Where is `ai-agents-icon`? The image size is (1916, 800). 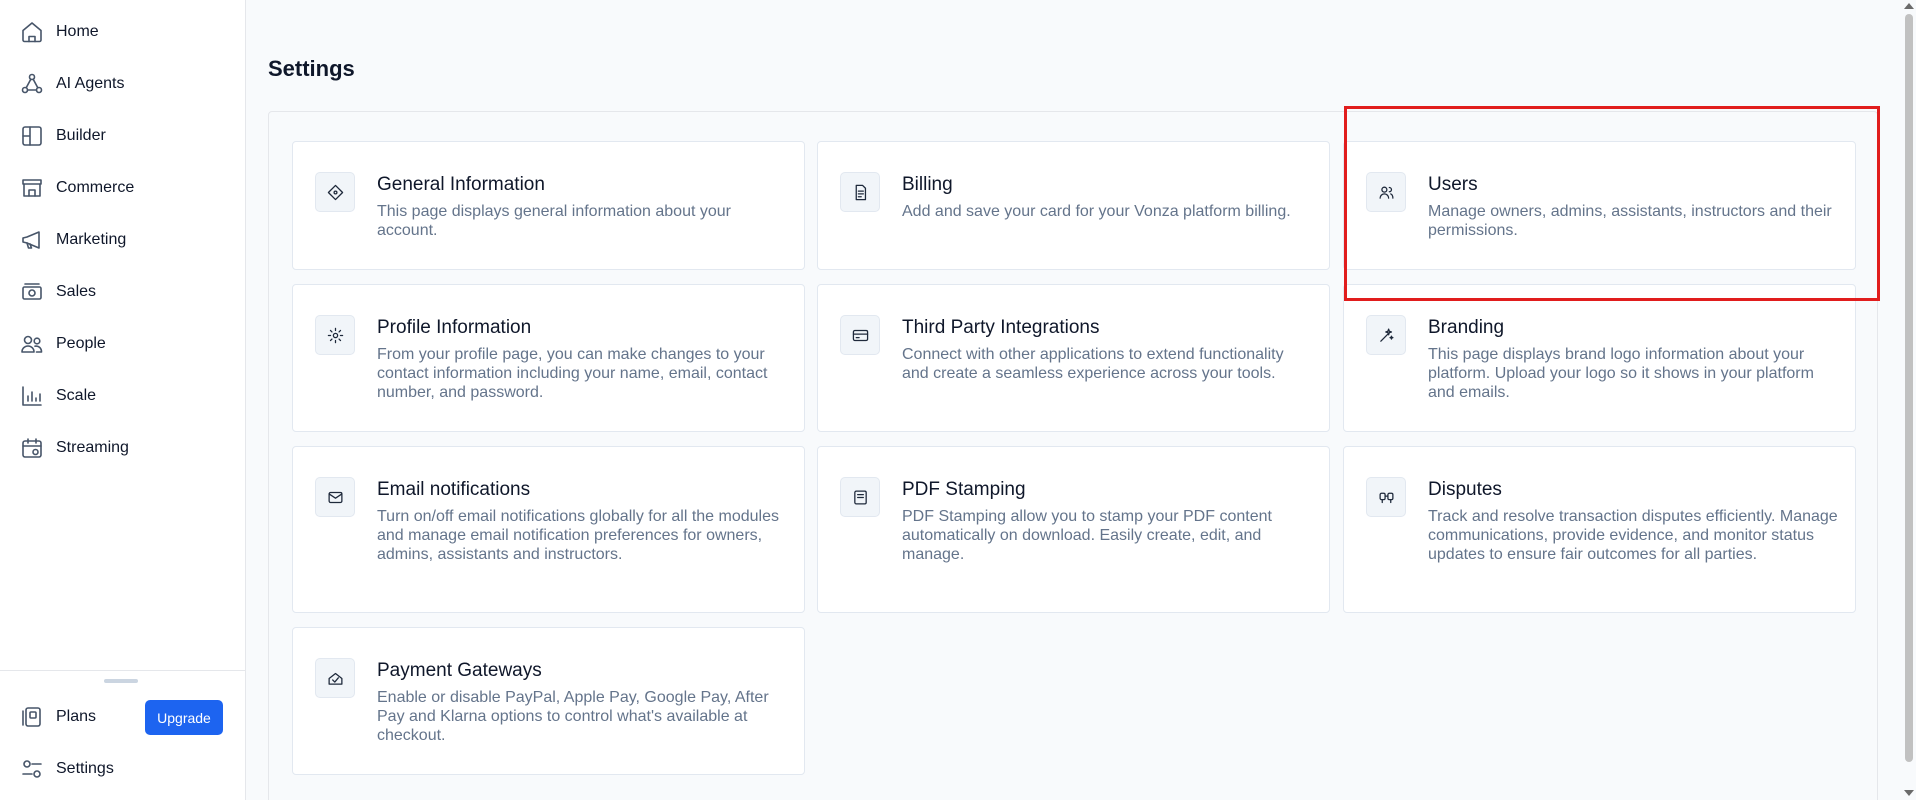
ai-agents-icon is located at coordinates (32, 84).